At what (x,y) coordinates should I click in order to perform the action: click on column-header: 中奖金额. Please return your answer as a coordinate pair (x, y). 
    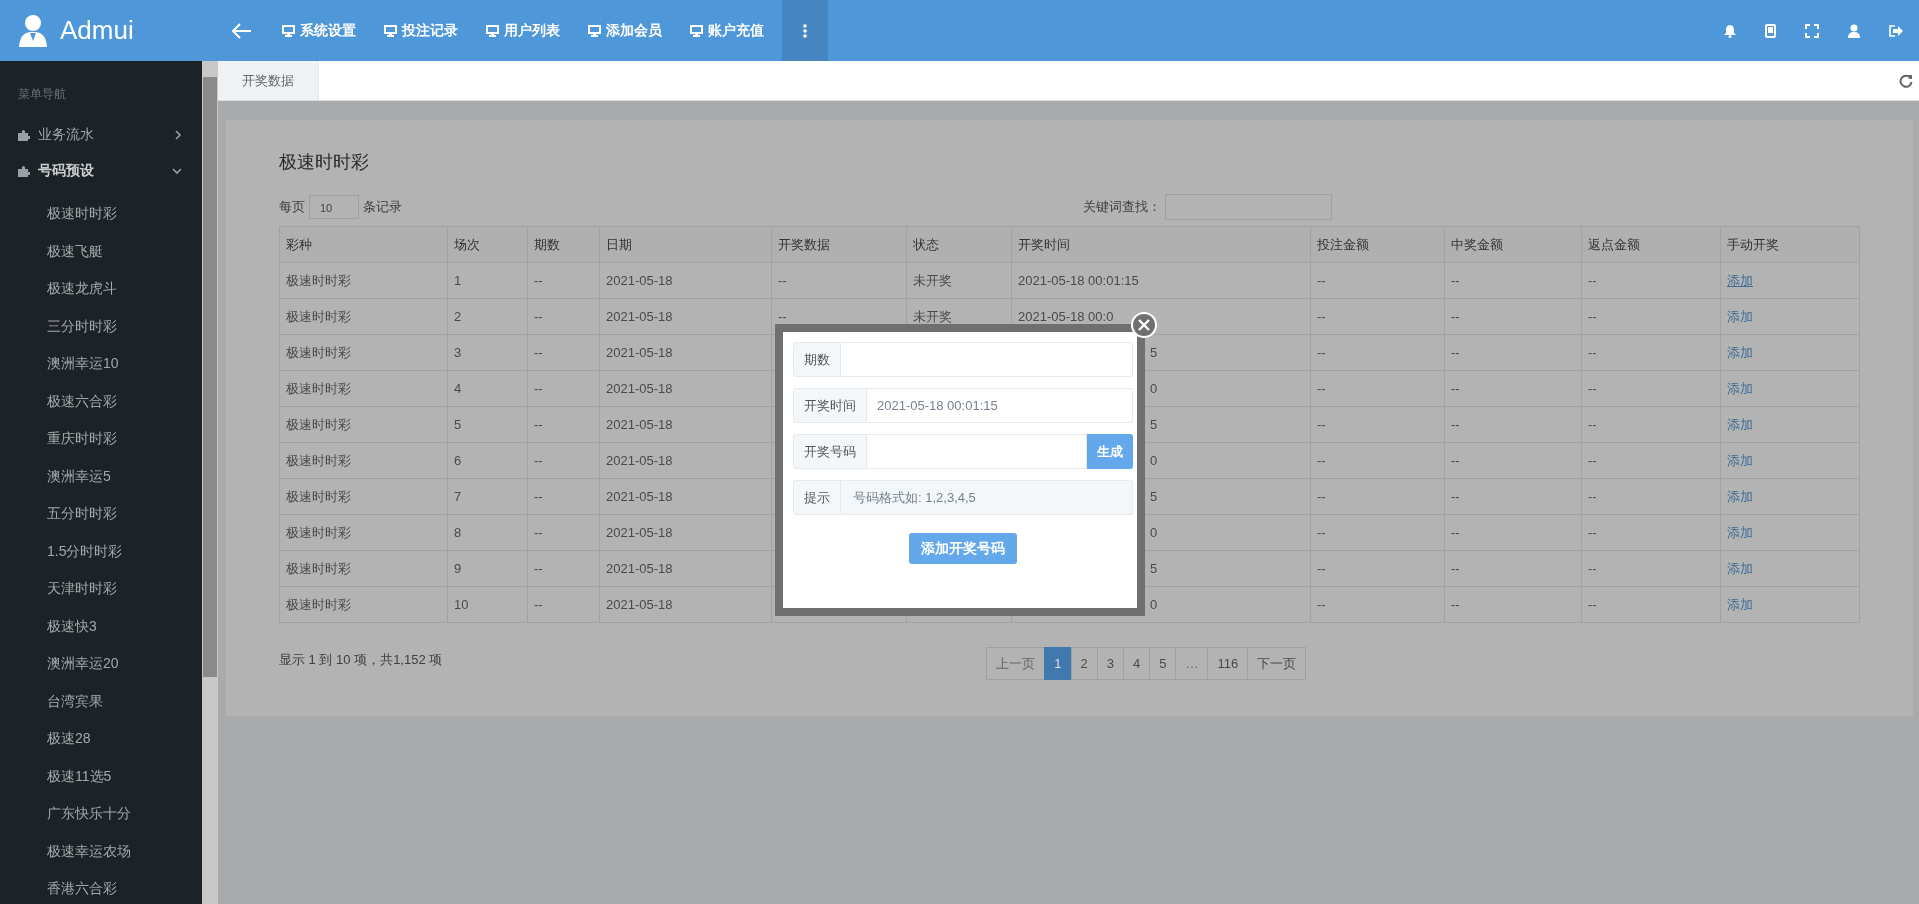
    Looking at the image, I should click on (1513, 244).